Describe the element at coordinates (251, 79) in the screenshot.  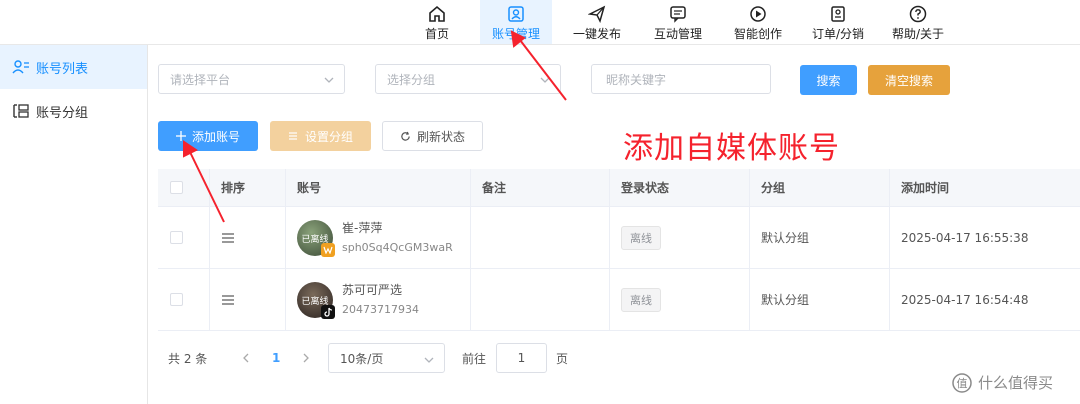
I see `platform-select: 请选择平台` at that location.